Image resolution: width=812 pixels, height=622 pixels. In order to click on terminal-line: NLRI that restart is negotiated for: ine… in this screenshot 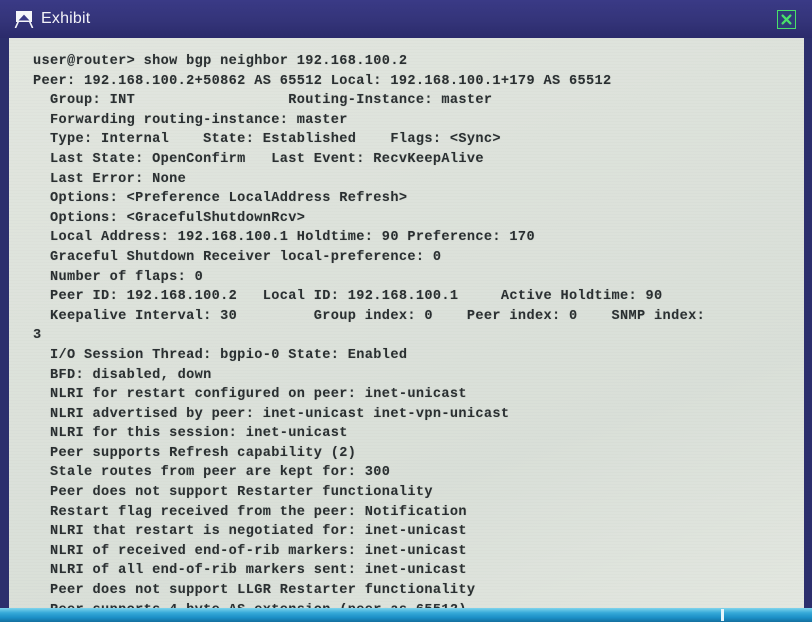, I will do `click(250, 532)`.